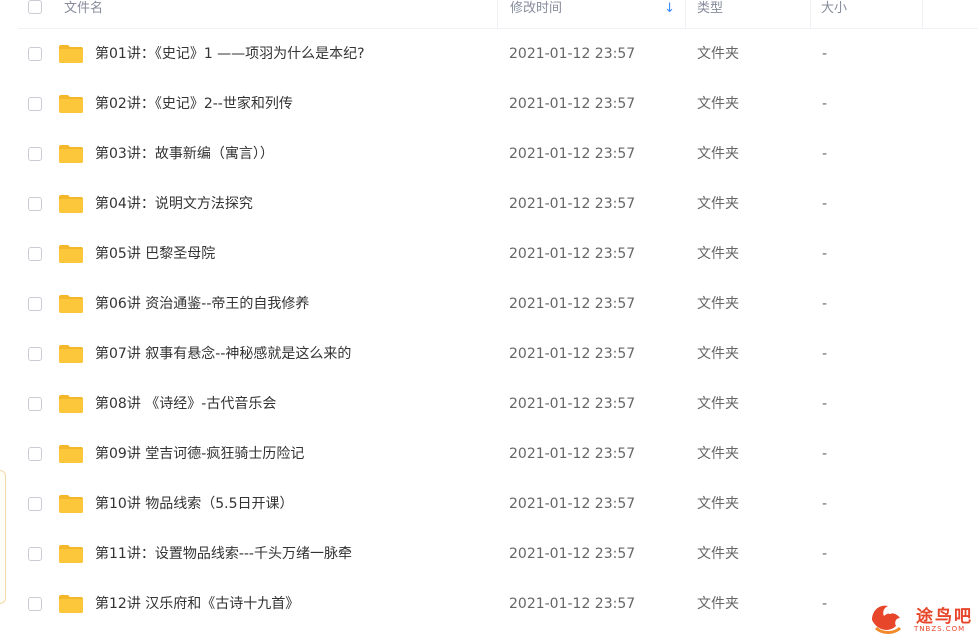 The height and width of the screenshot is (640, 978). Describe the element at coordinates (887, 619) in the screenshot. I see `bird-logo-icon` at that location.